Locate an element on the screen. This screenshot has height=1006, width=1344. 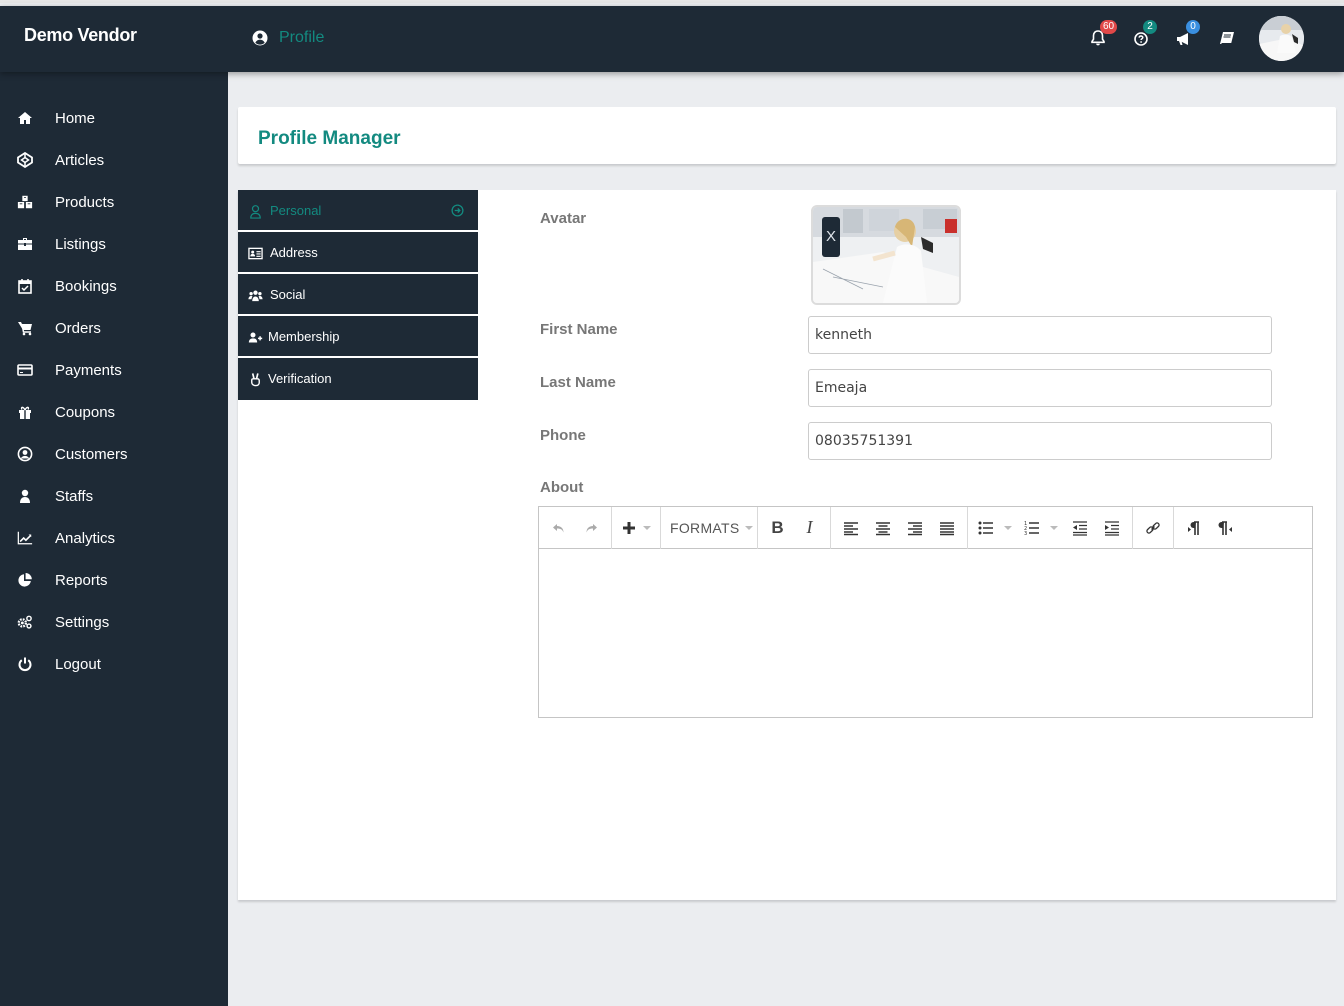
numbered-list-icon: 123 is located at coordinates (1031, 528).